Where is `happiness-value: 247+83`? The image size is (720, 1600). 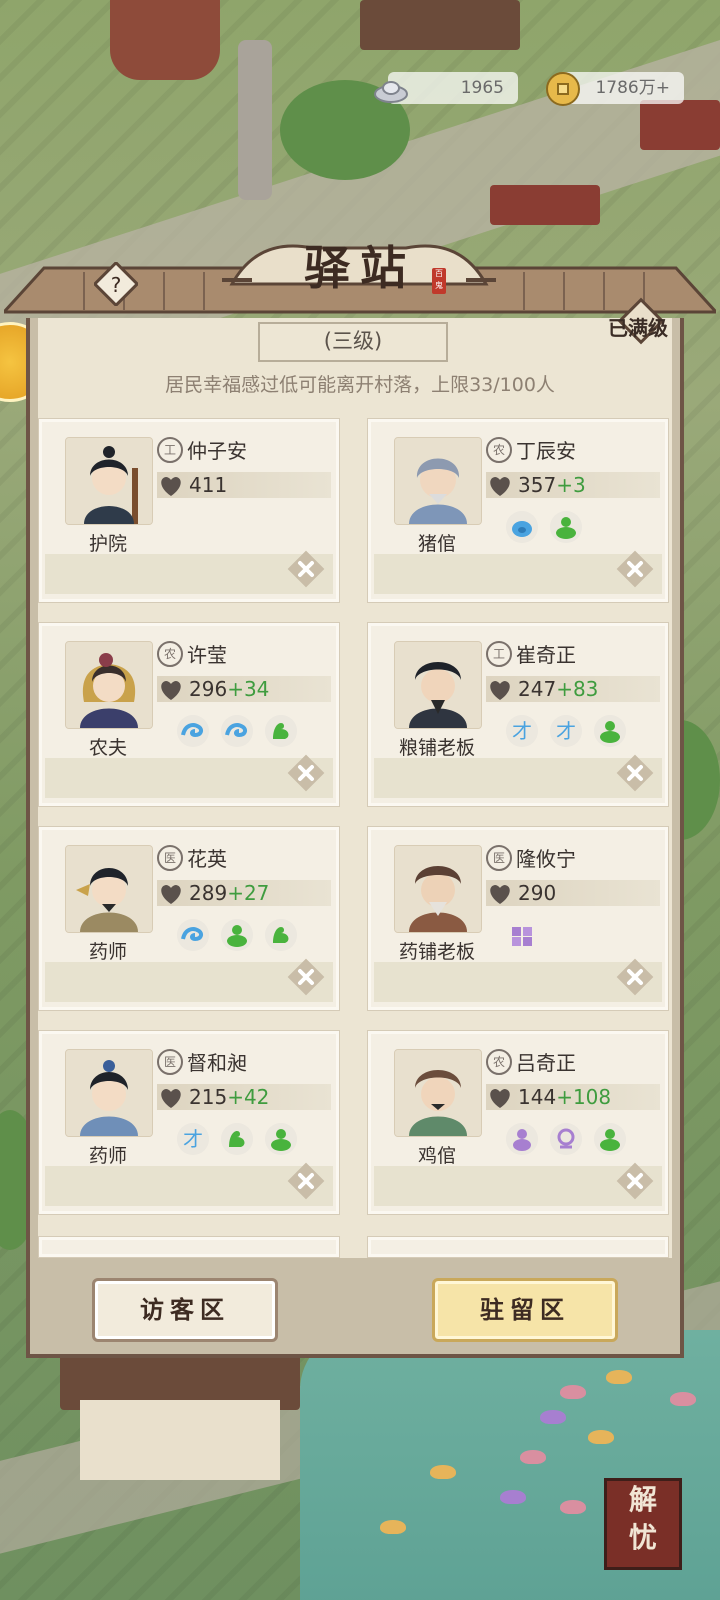
happiness-value: 247+83 is located at coordinates (558, 689).